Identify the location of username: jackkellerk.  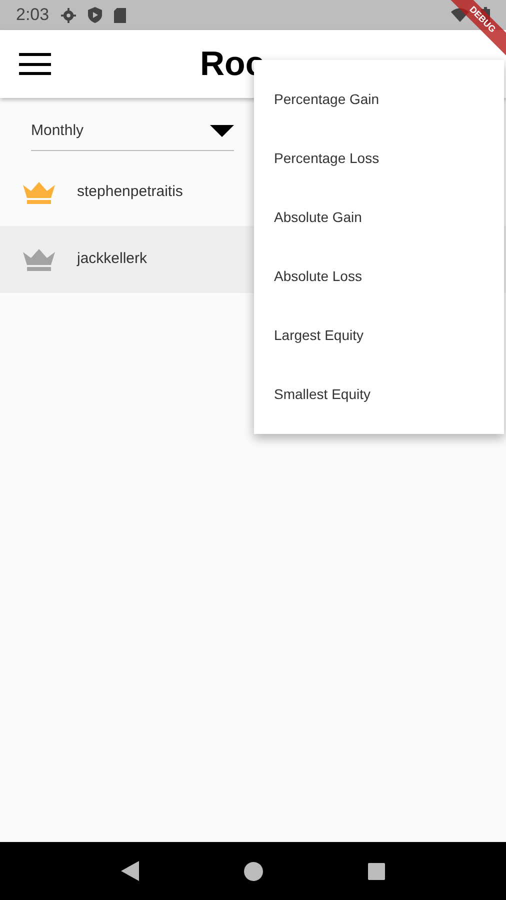
(112, 259).